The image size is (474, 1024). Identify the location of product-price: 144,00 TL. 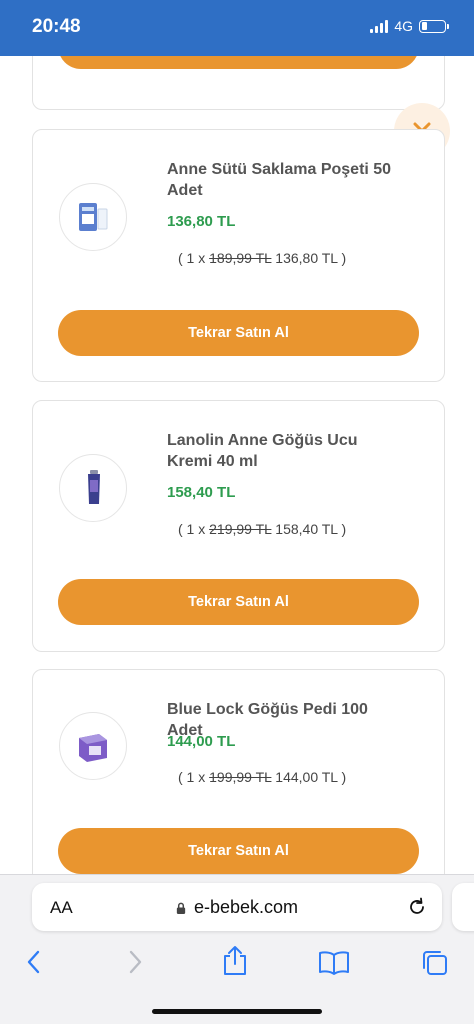
(201, 741).